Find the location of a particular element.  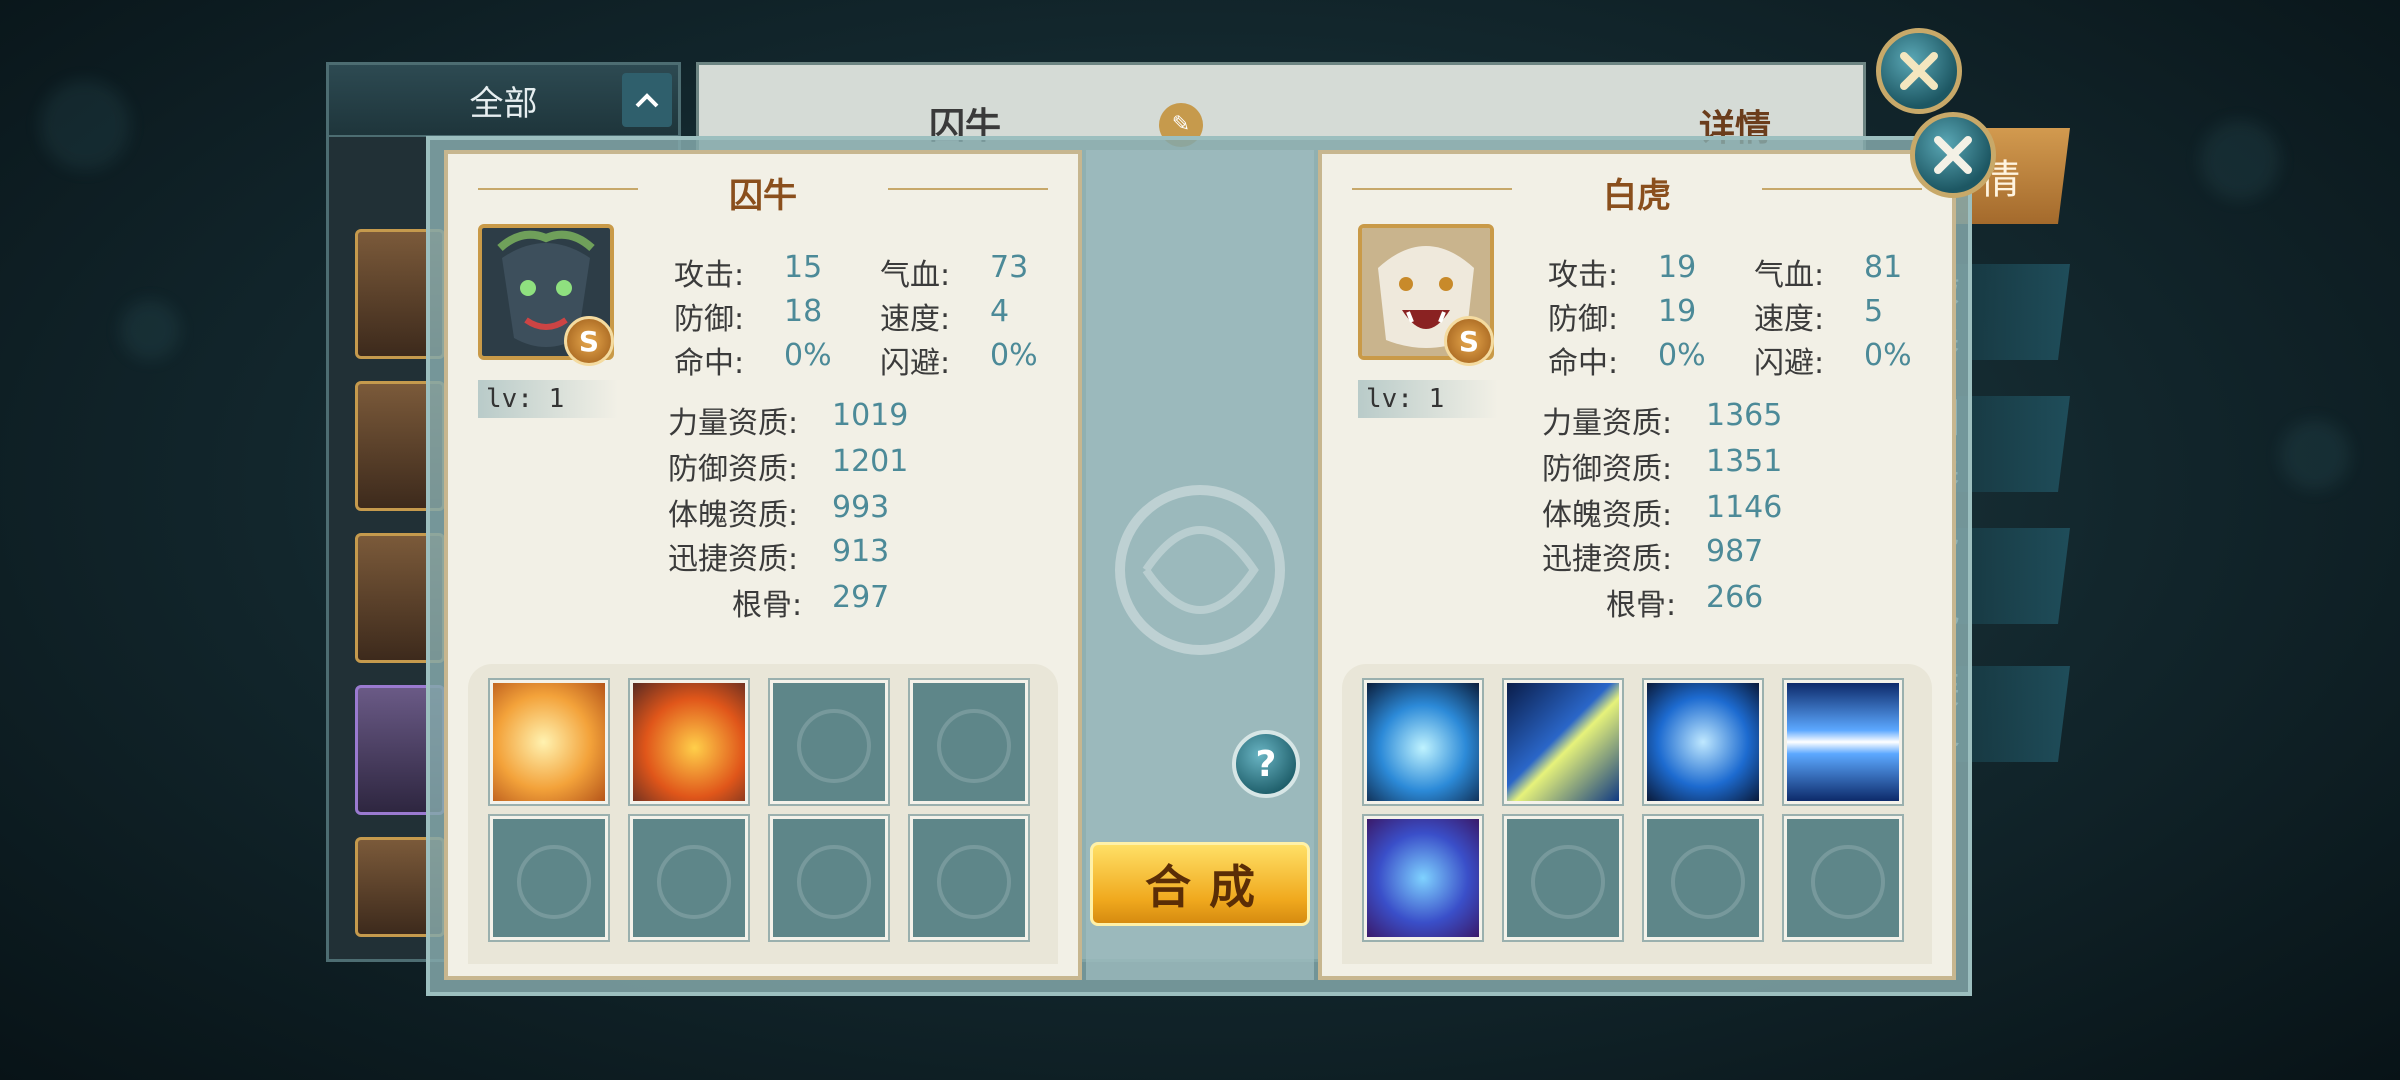

lion-fire-skill-icon is located at coordinates (549, 742).